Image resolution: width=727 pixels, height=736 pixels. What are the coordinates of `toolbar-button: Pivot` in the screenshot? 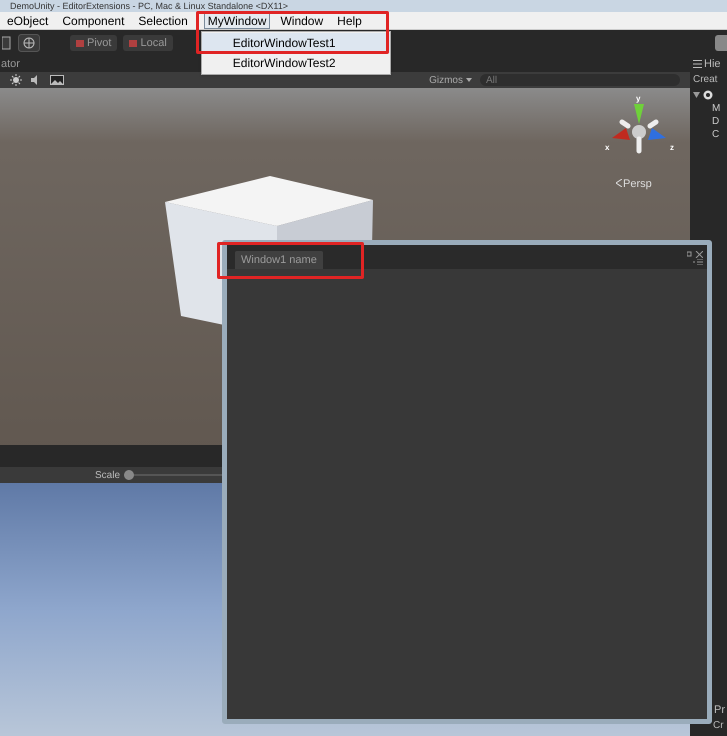 It's located at (94, 43).